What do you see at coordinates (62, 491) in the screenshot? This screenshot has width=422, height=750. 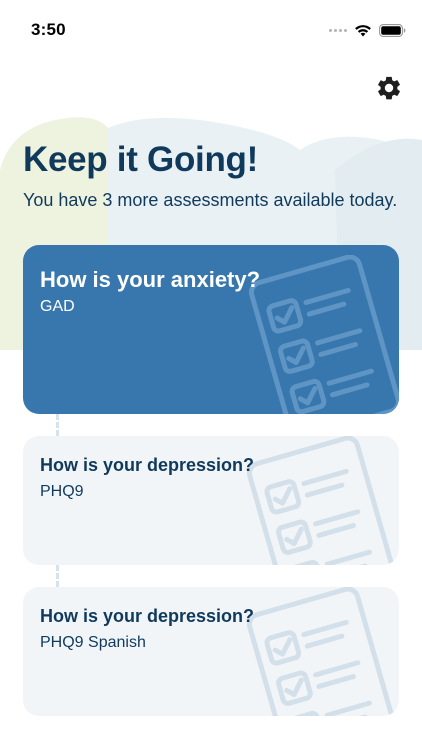 I see `card-code: PHQ9` at bounding box center [62, 491].